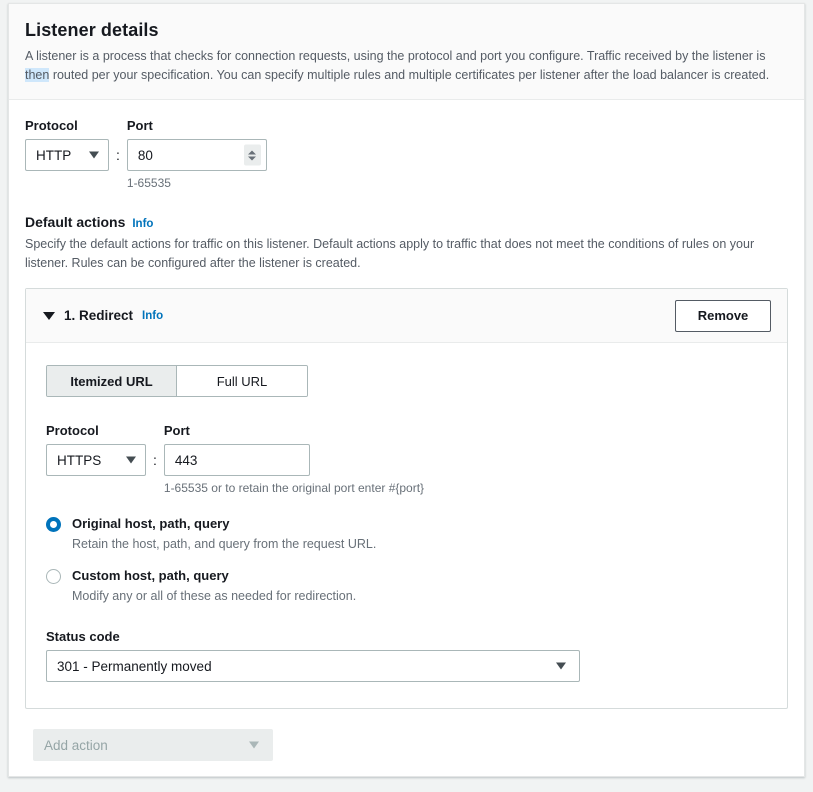 This screenshot has height=792, width=813. Describe the element at coordinates (406, 316) in the screenshot. I see `redirect-card-header: 1. Redirect Info Remove` at that location.